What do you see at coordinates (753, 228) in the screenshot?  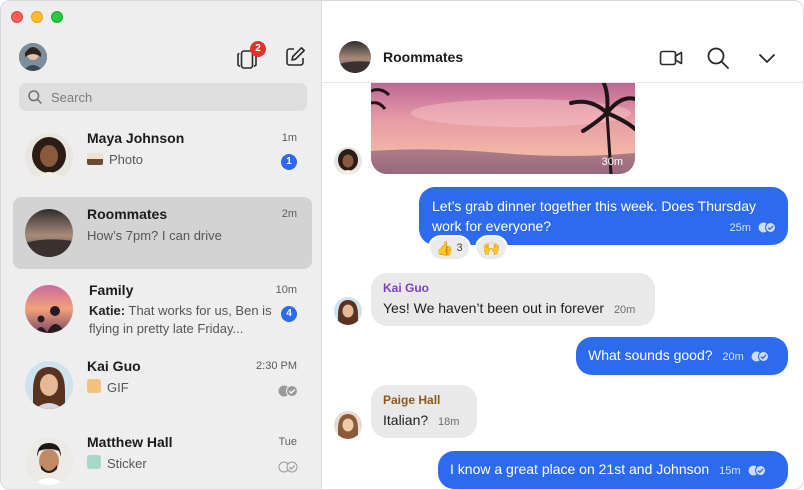 I see `message-meta: 25m` at bounding box center [753, 228].